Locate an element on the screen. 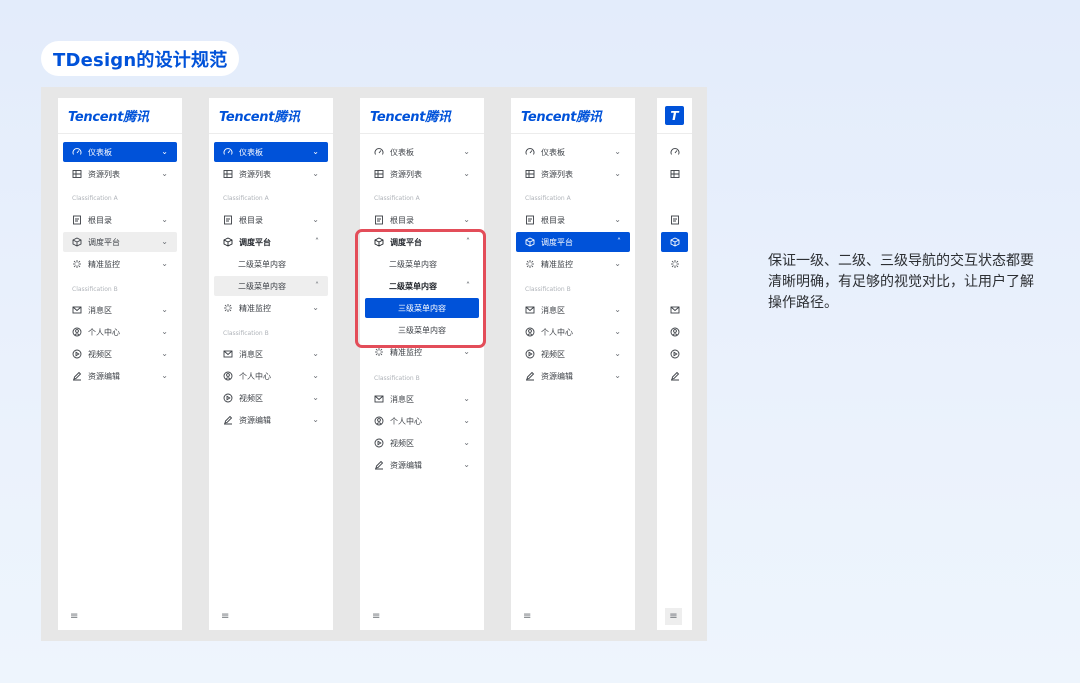  nav-panel-collapsed: T ≡ is located at coordinates (674, 364).